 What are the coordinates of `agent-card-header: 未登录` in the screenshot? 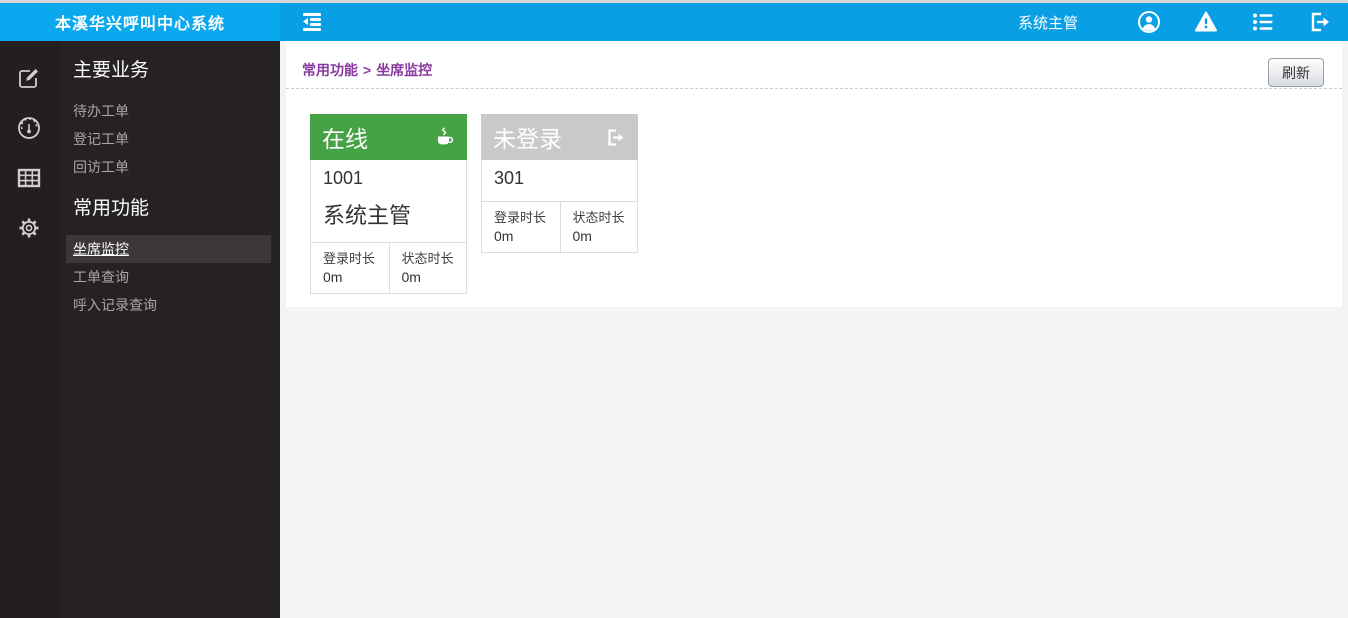 It's located at (559, 137).